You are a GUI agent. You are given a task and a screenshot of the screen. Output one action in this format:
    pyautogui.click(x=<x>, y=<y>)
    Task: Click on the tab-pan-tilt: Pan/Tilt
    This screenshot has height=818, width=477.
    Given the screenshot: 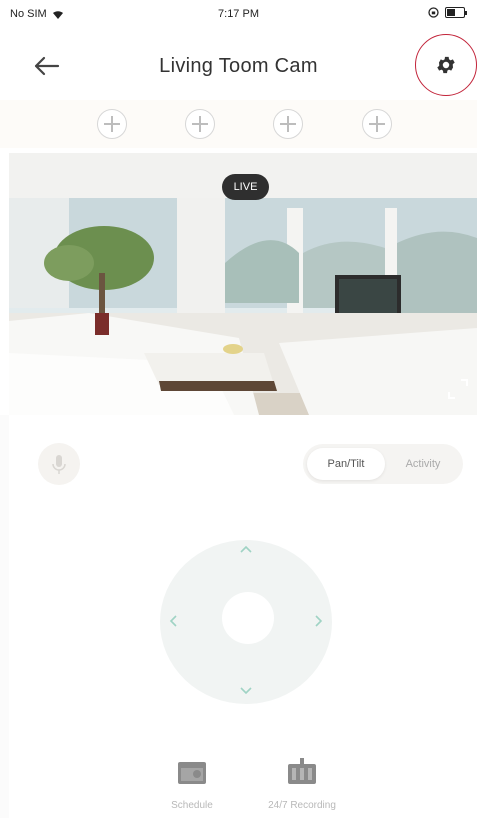 What is the action you would take?
    pyautogui.click(x=346, y=464)
    